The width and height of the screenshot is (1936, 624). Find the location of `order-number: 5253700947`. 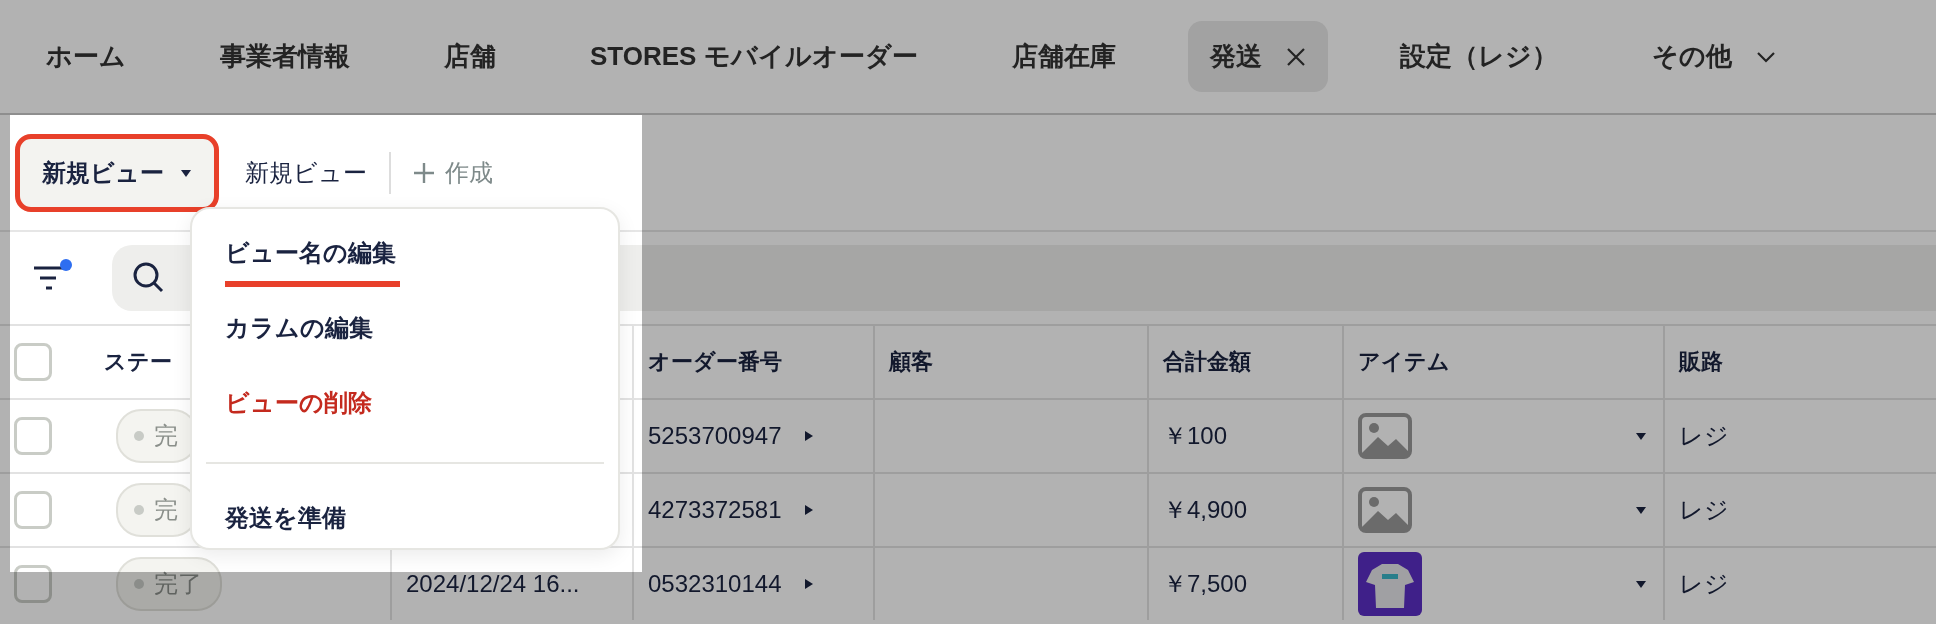

order-number: 5253700947 is located at coordinates (715, 436).